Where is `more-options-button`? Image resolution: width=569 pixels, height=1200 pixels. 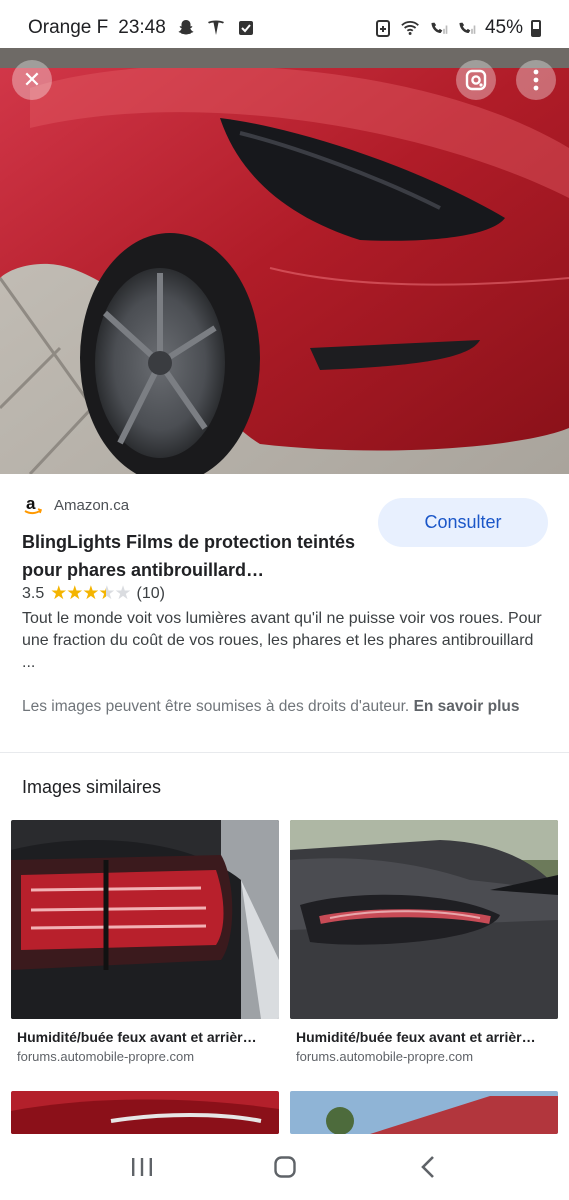
more-options-button is located at coordinates (536, 80).